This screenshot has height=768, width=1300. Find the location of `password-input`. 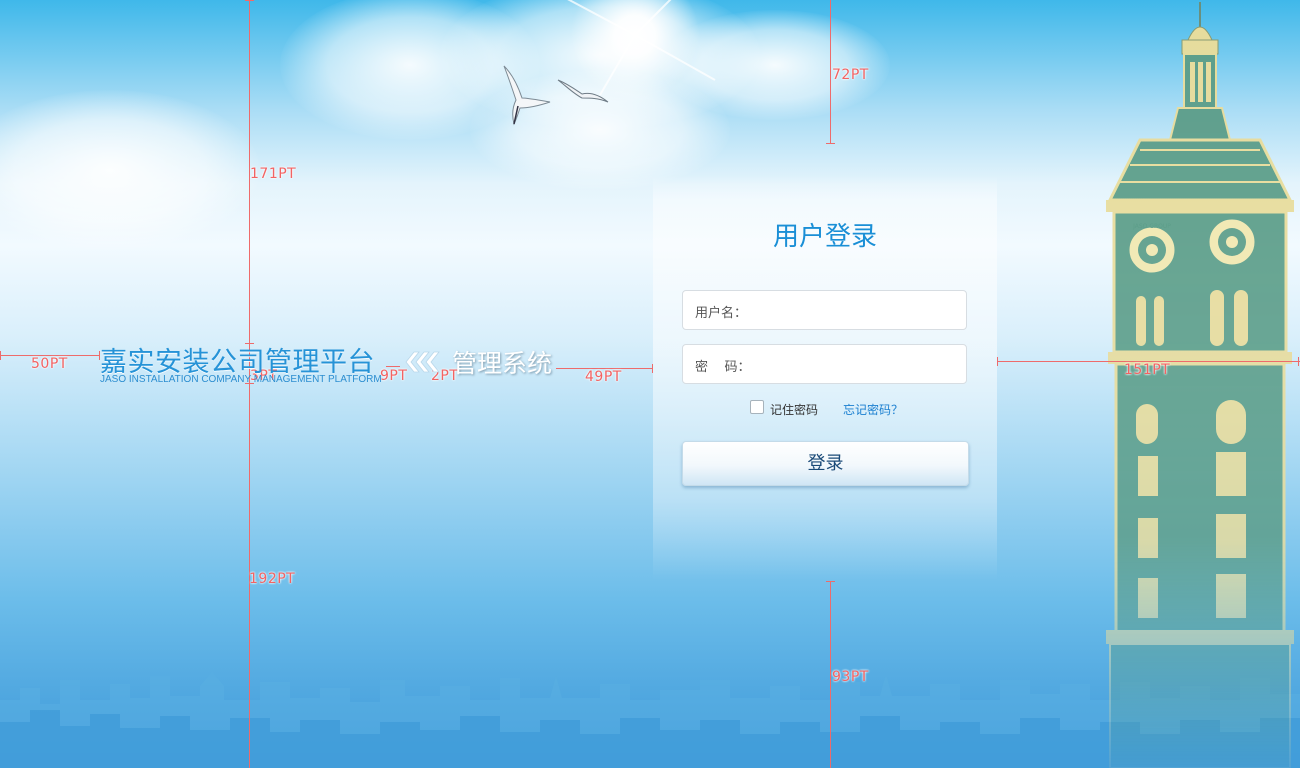

password-input is located at coordinates (860, 365).